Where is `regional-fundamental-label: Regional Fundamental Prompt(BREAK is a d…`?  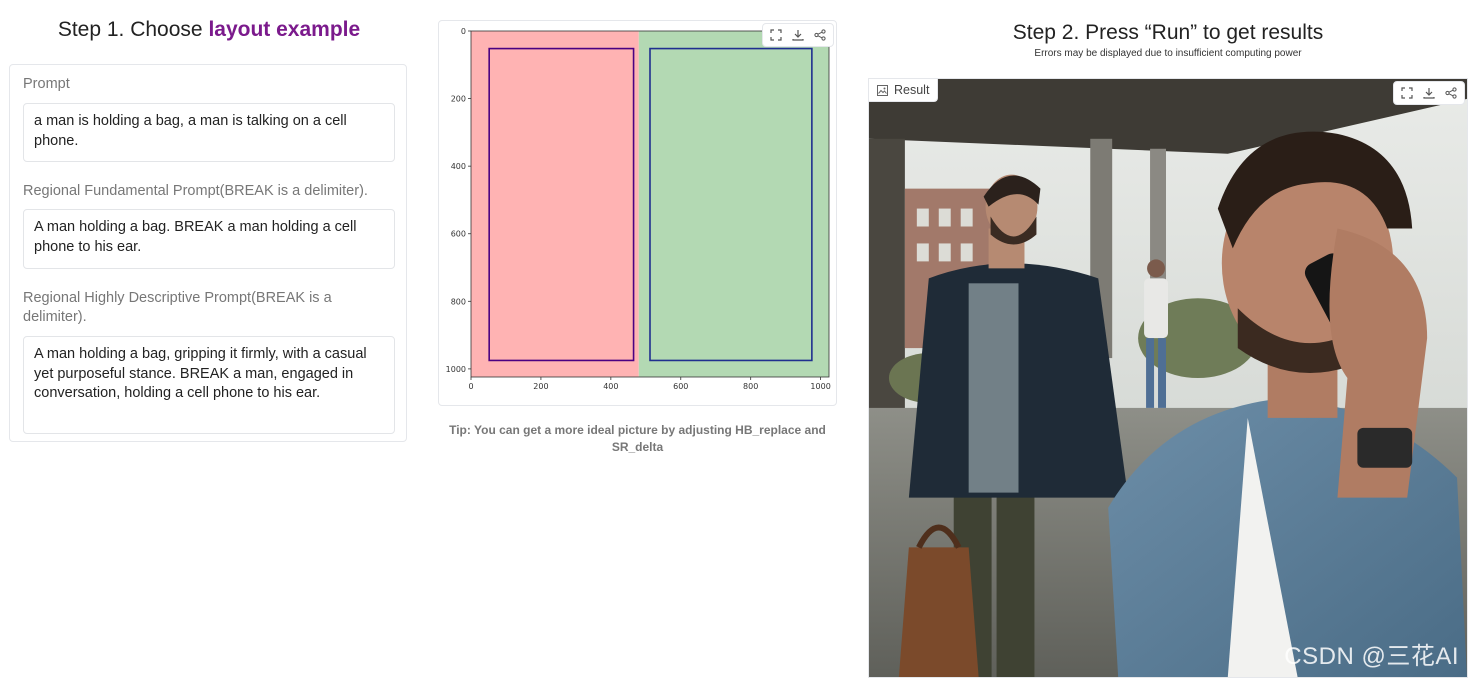 regional-fundamental-label: Regional Fundamental Prompt(BREAK is a d… is located at coordinates (195, 191).